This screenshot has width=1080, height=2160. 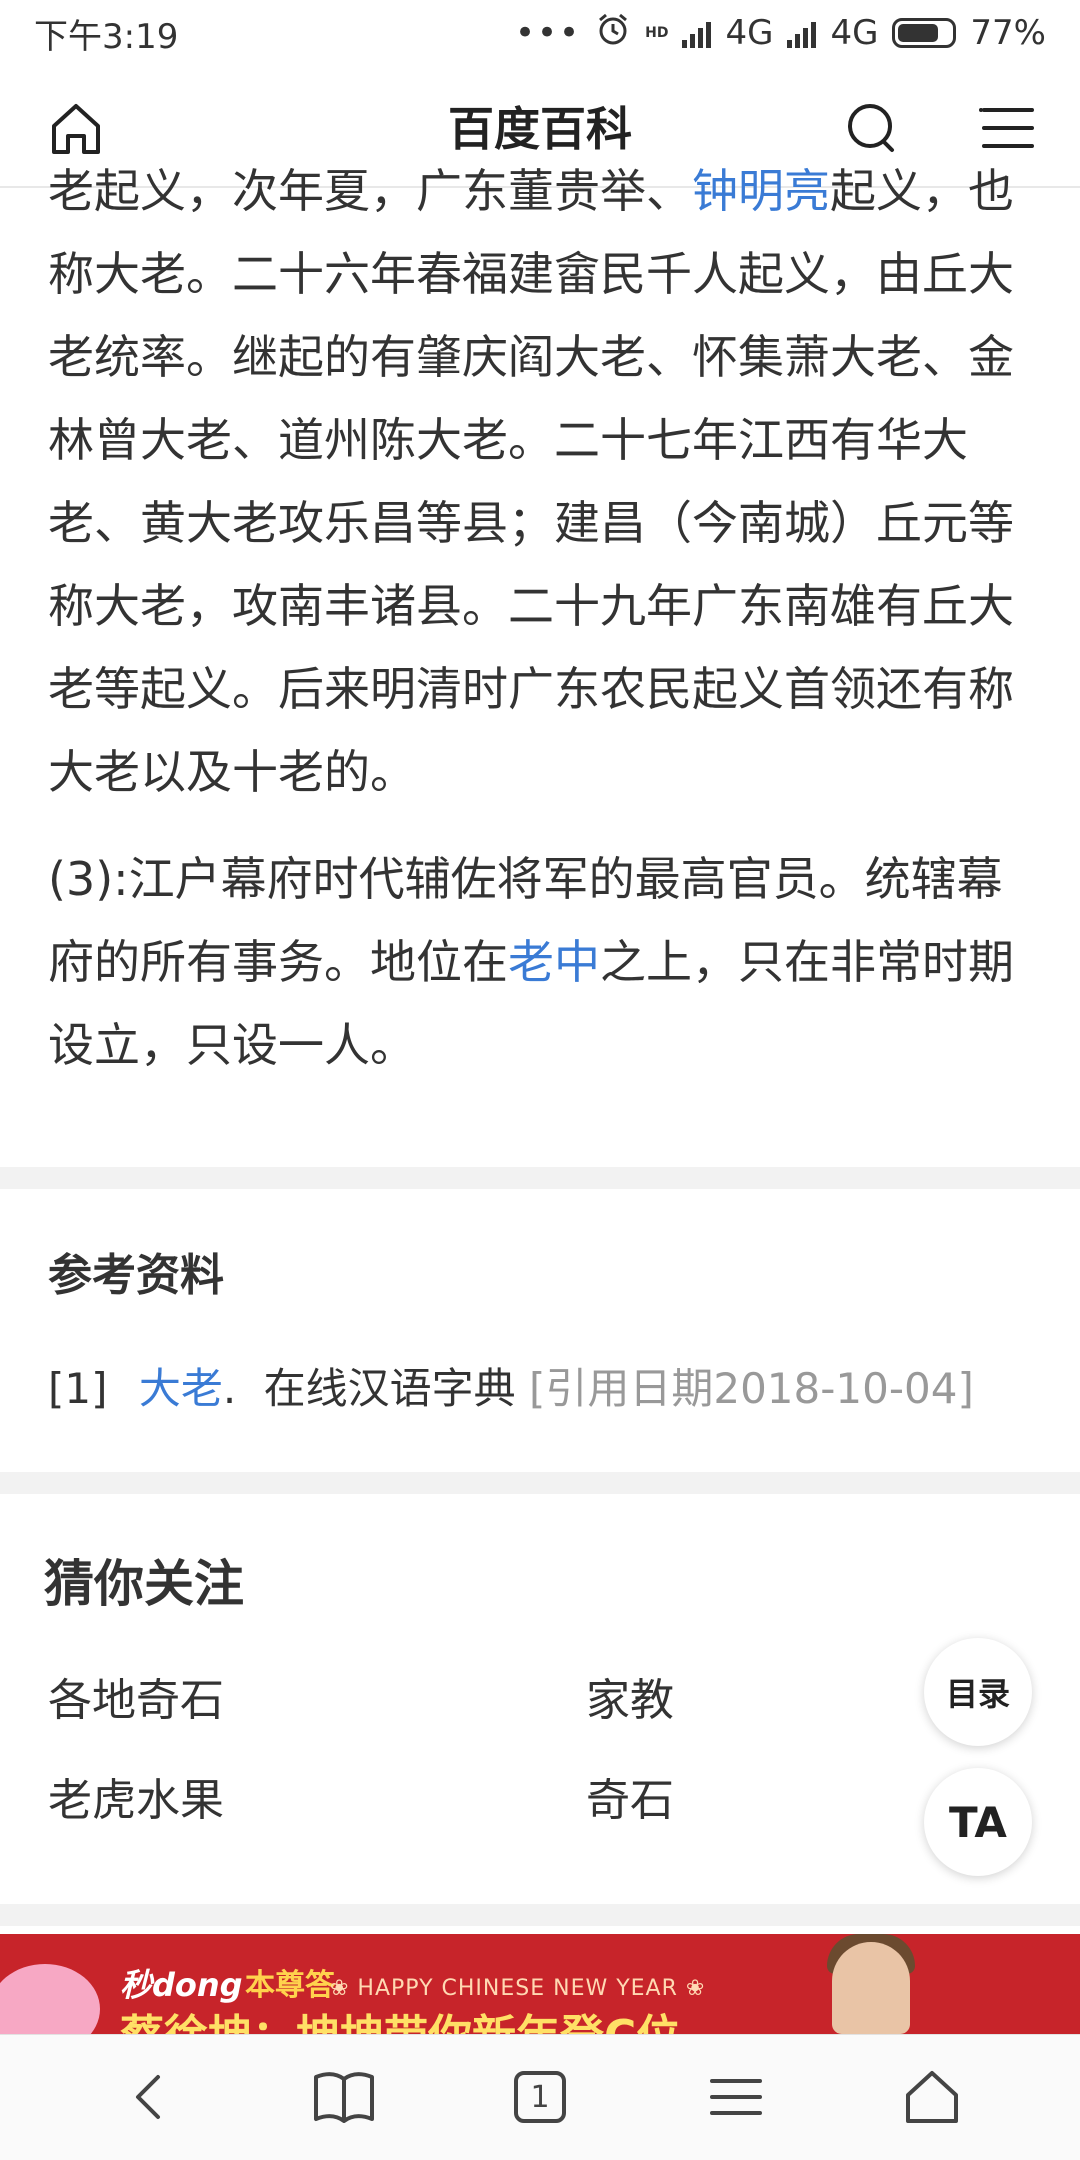 What do you see at coordinates (751, 1388) in the screenshot?
I see `reference-date: [引用日期2018-10-04]` at bounding box center [751, 1388].